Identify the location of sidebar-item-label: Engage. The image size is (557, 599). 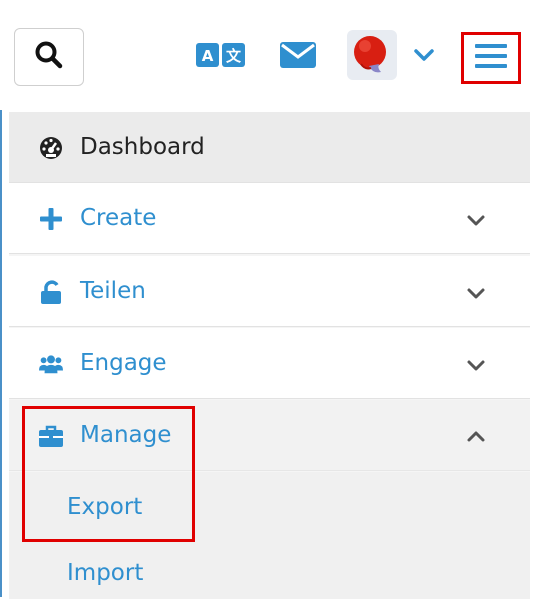
(123, 363).